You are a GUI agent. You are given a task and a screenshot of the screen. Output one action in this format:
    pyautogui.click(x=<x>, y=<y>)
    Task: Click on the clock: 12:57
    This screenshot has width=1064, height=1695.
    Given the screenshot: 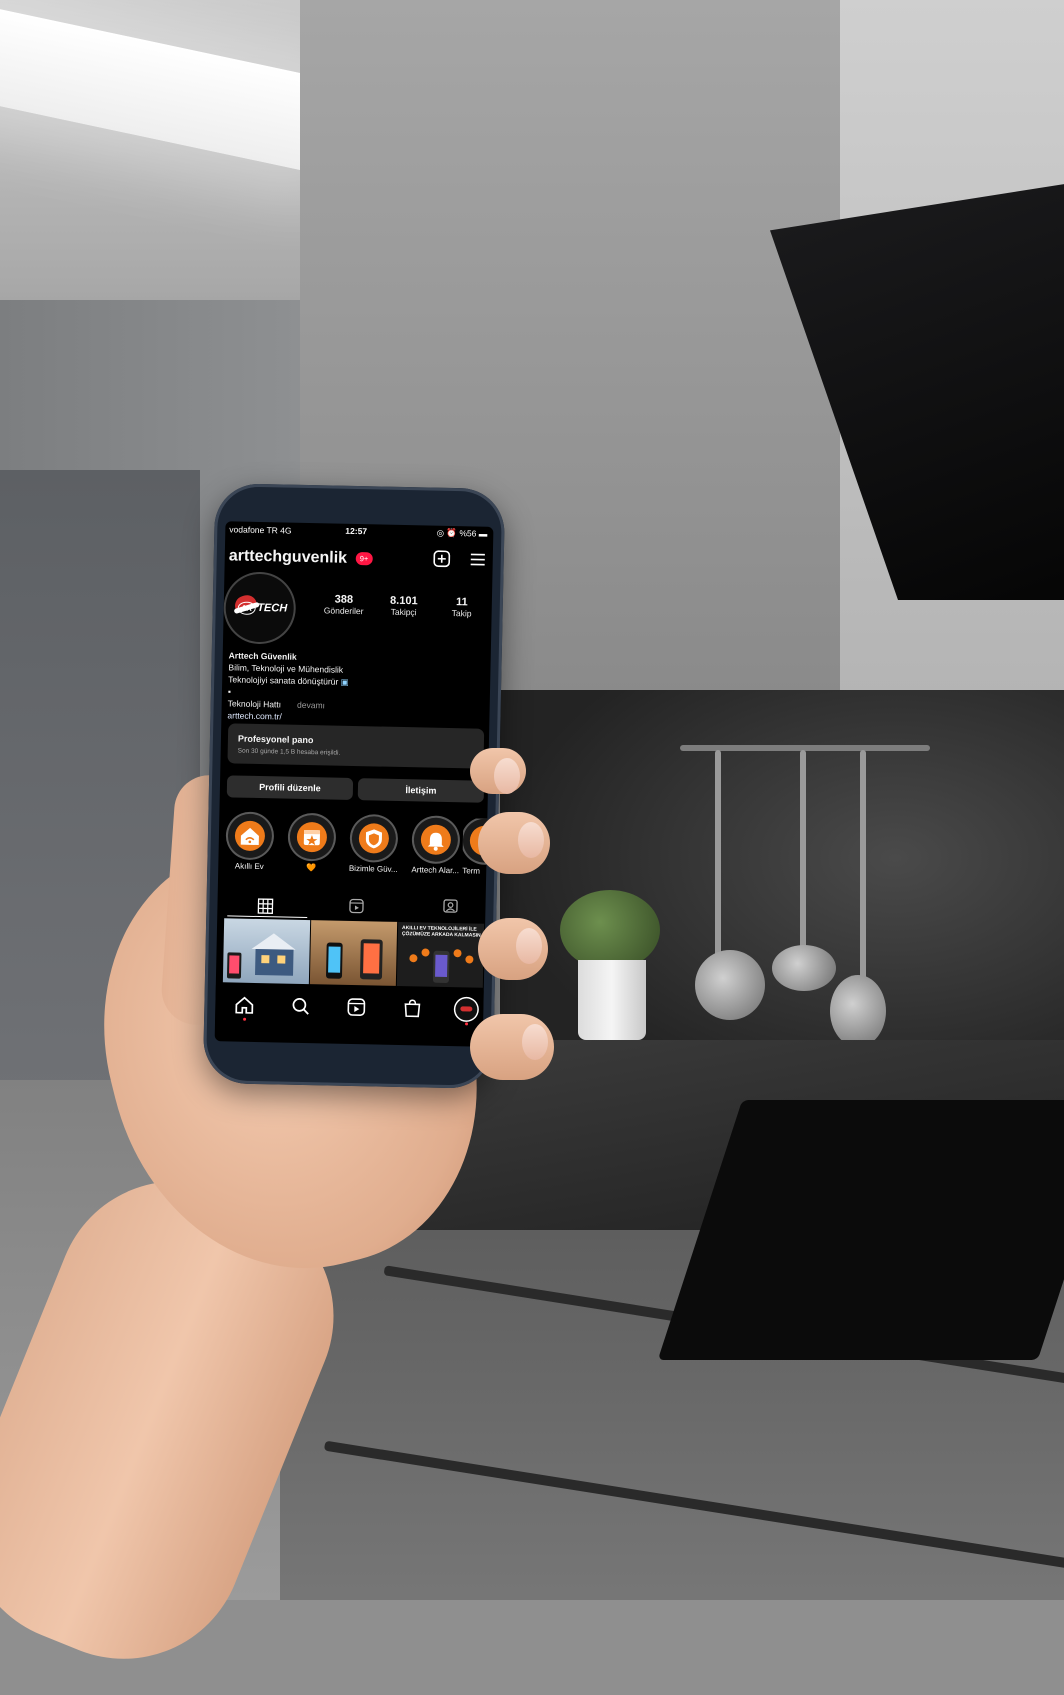 What is the action you would take?
    pyautogui.click(x=356, y=531)
    